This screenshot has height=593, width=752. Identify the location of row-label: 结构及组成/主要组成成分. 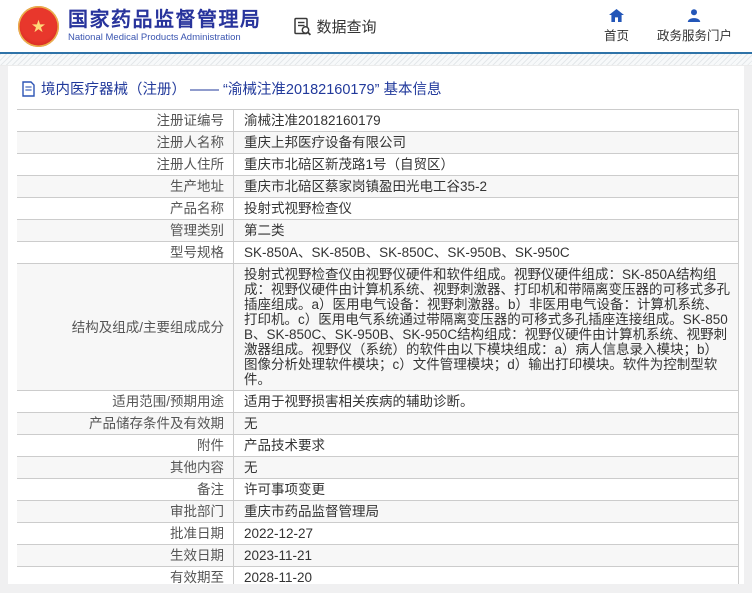
(125, 327).